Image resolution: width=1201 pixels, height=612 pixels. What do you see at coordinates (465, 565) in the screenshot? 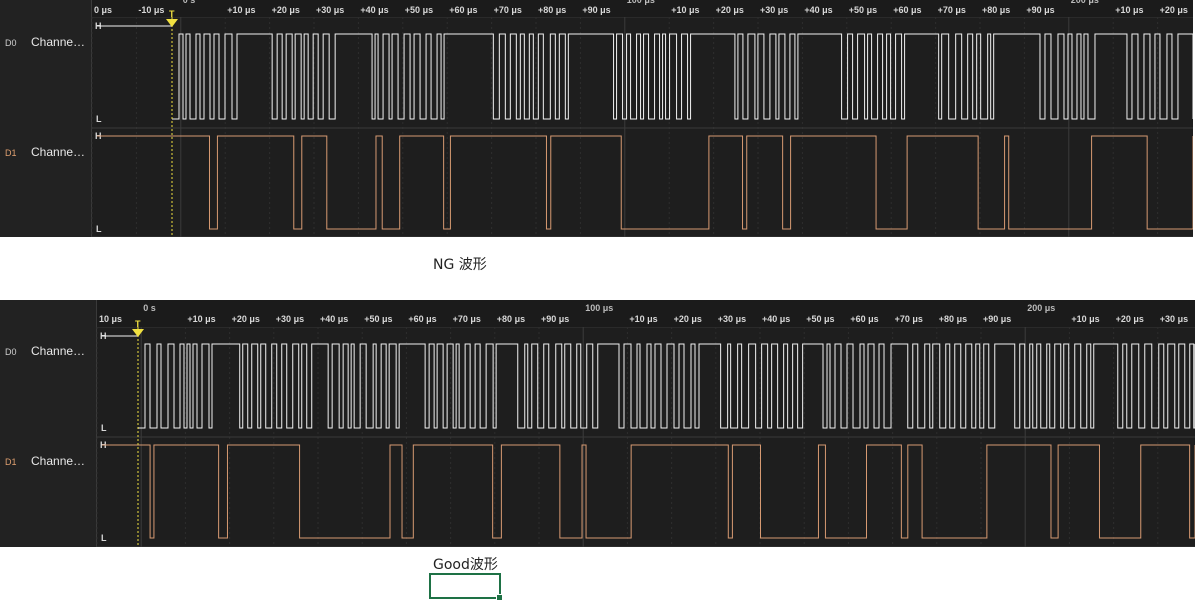
I see `good-caption: Good波形` at bounding box center [465, 565].